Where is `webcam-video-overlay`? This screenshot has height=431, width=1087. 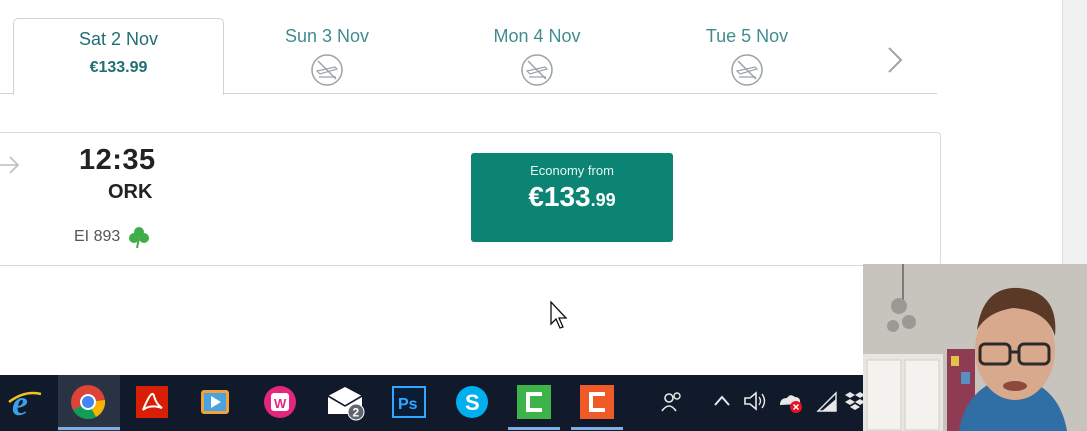
webcam-video-overlay is located at coordinates (975, 347).